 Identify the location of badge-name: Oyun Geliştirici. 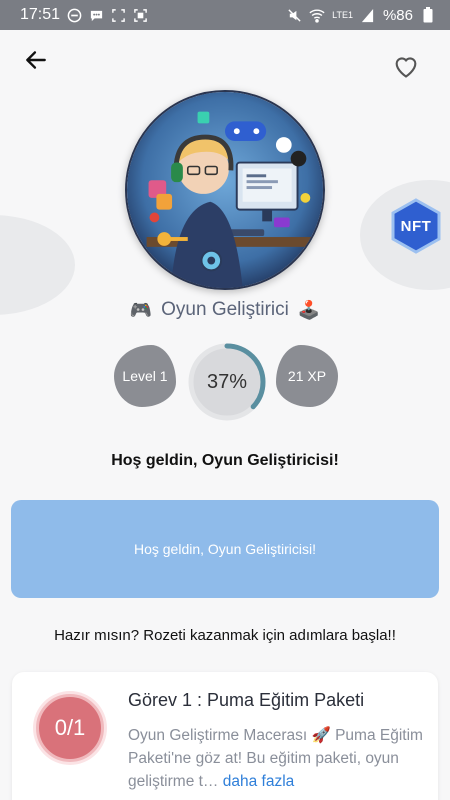
(225, 309).